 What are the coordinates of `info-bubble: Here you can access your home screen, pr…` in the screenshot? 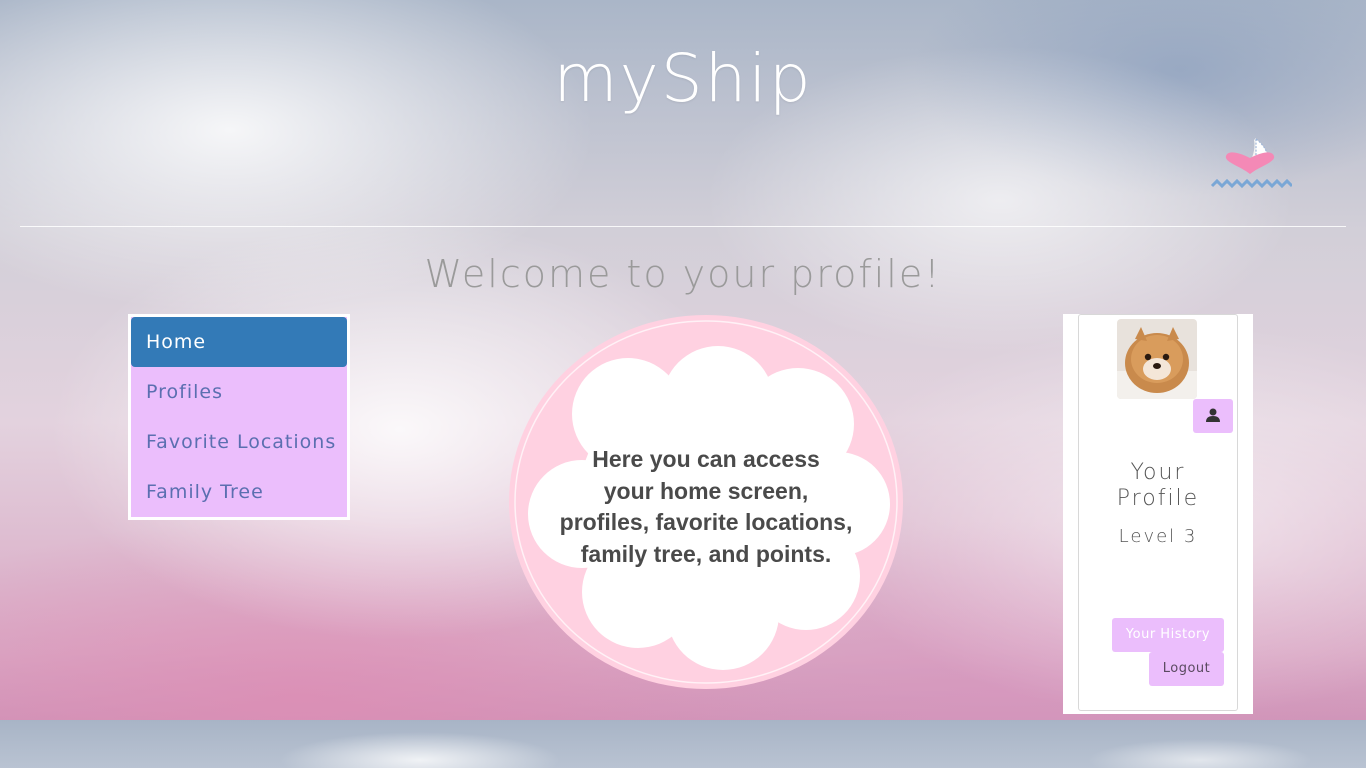 It's located at (706, 502).